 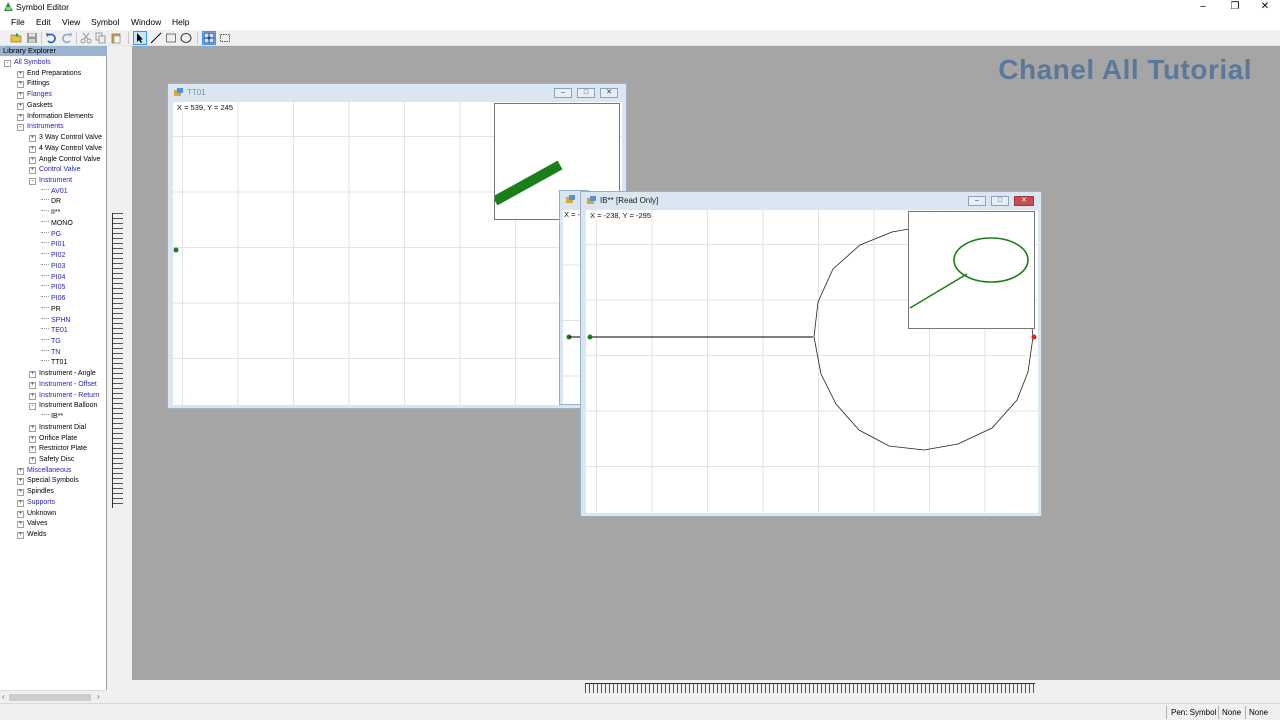 I want to click on tree-item: + Information Elements, so click(x=55, y=116).